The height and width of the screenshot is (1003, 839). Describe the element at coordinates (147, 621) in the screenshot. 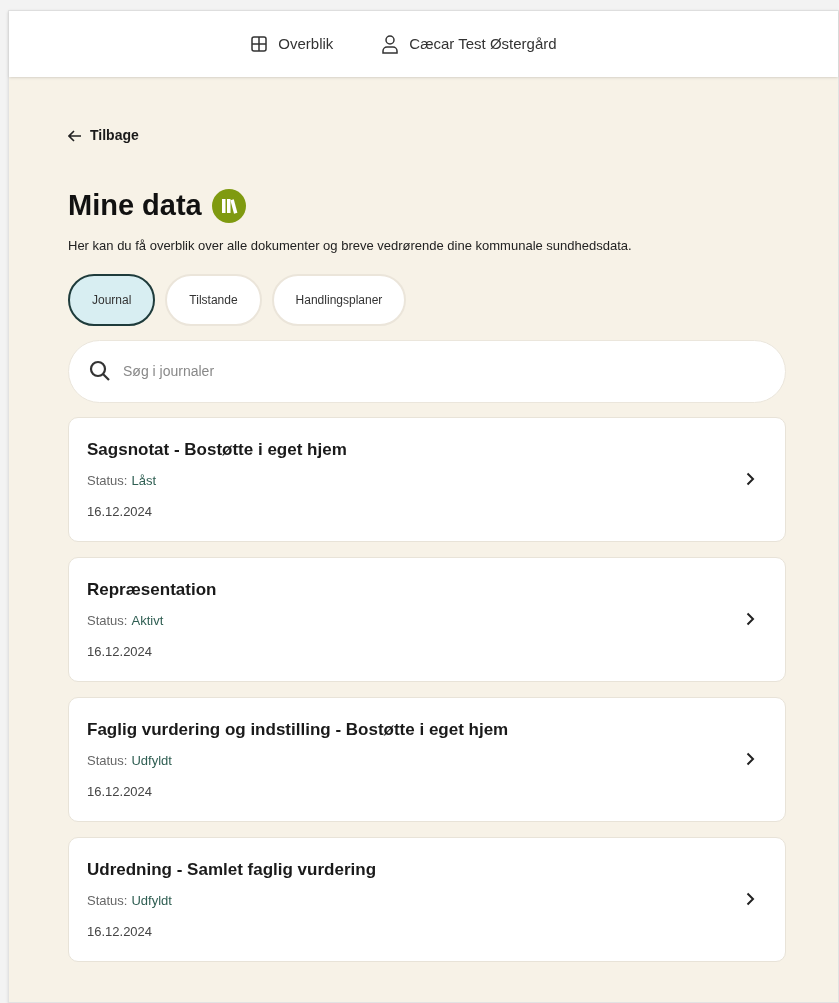

I see `status-value: Aktivt` at that location.